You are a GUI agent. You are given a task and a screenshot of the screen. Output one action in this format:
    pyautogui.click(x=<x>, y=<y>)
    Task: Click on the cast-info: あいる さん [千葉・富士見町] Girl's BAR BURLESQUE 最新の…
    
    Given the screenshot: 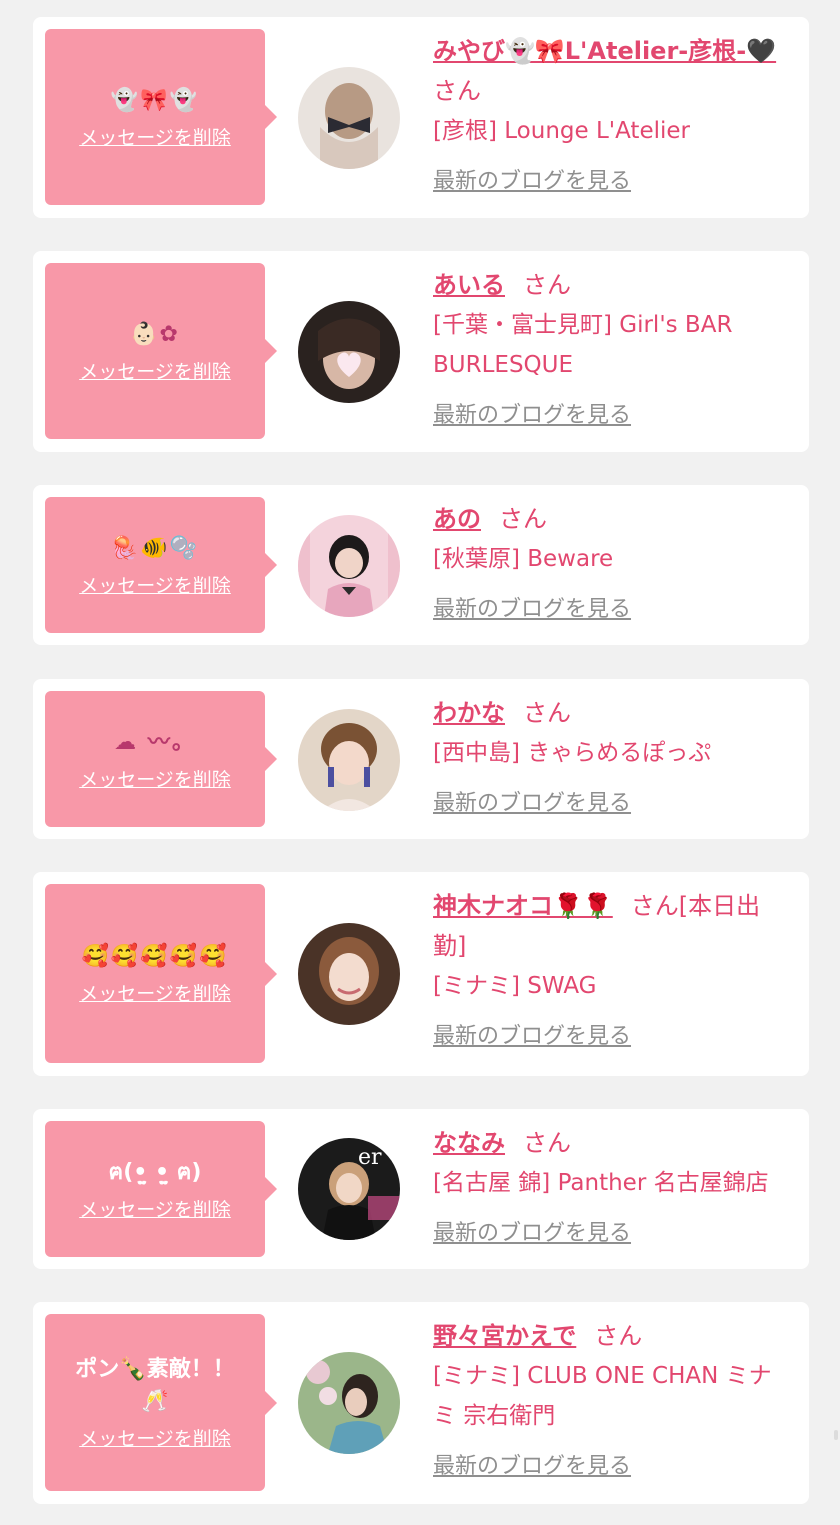 What is the action you would take?
    pyautogui.click(x=613, y=347)
    